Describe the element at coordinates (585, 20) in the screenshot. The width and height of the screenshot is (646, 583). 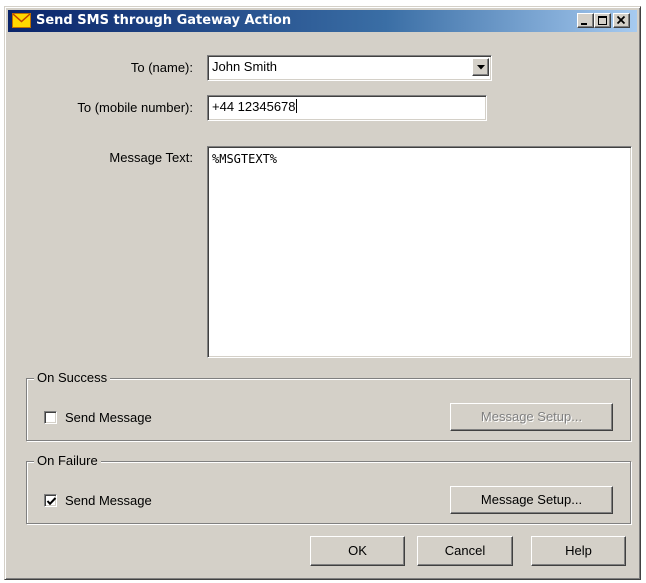
I see `minimize-button` at that location.